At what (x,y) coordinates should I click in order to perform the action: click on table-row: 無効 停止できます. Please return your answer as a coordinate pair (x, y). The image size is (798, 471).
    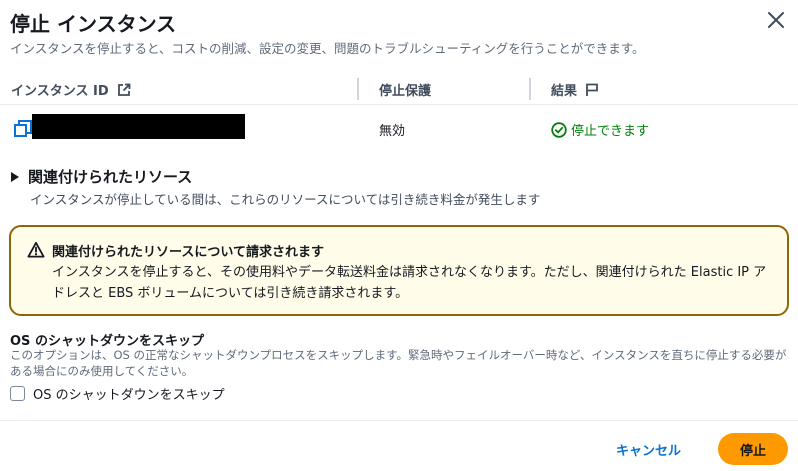
    Looking at the image, I should click on (399, 128).